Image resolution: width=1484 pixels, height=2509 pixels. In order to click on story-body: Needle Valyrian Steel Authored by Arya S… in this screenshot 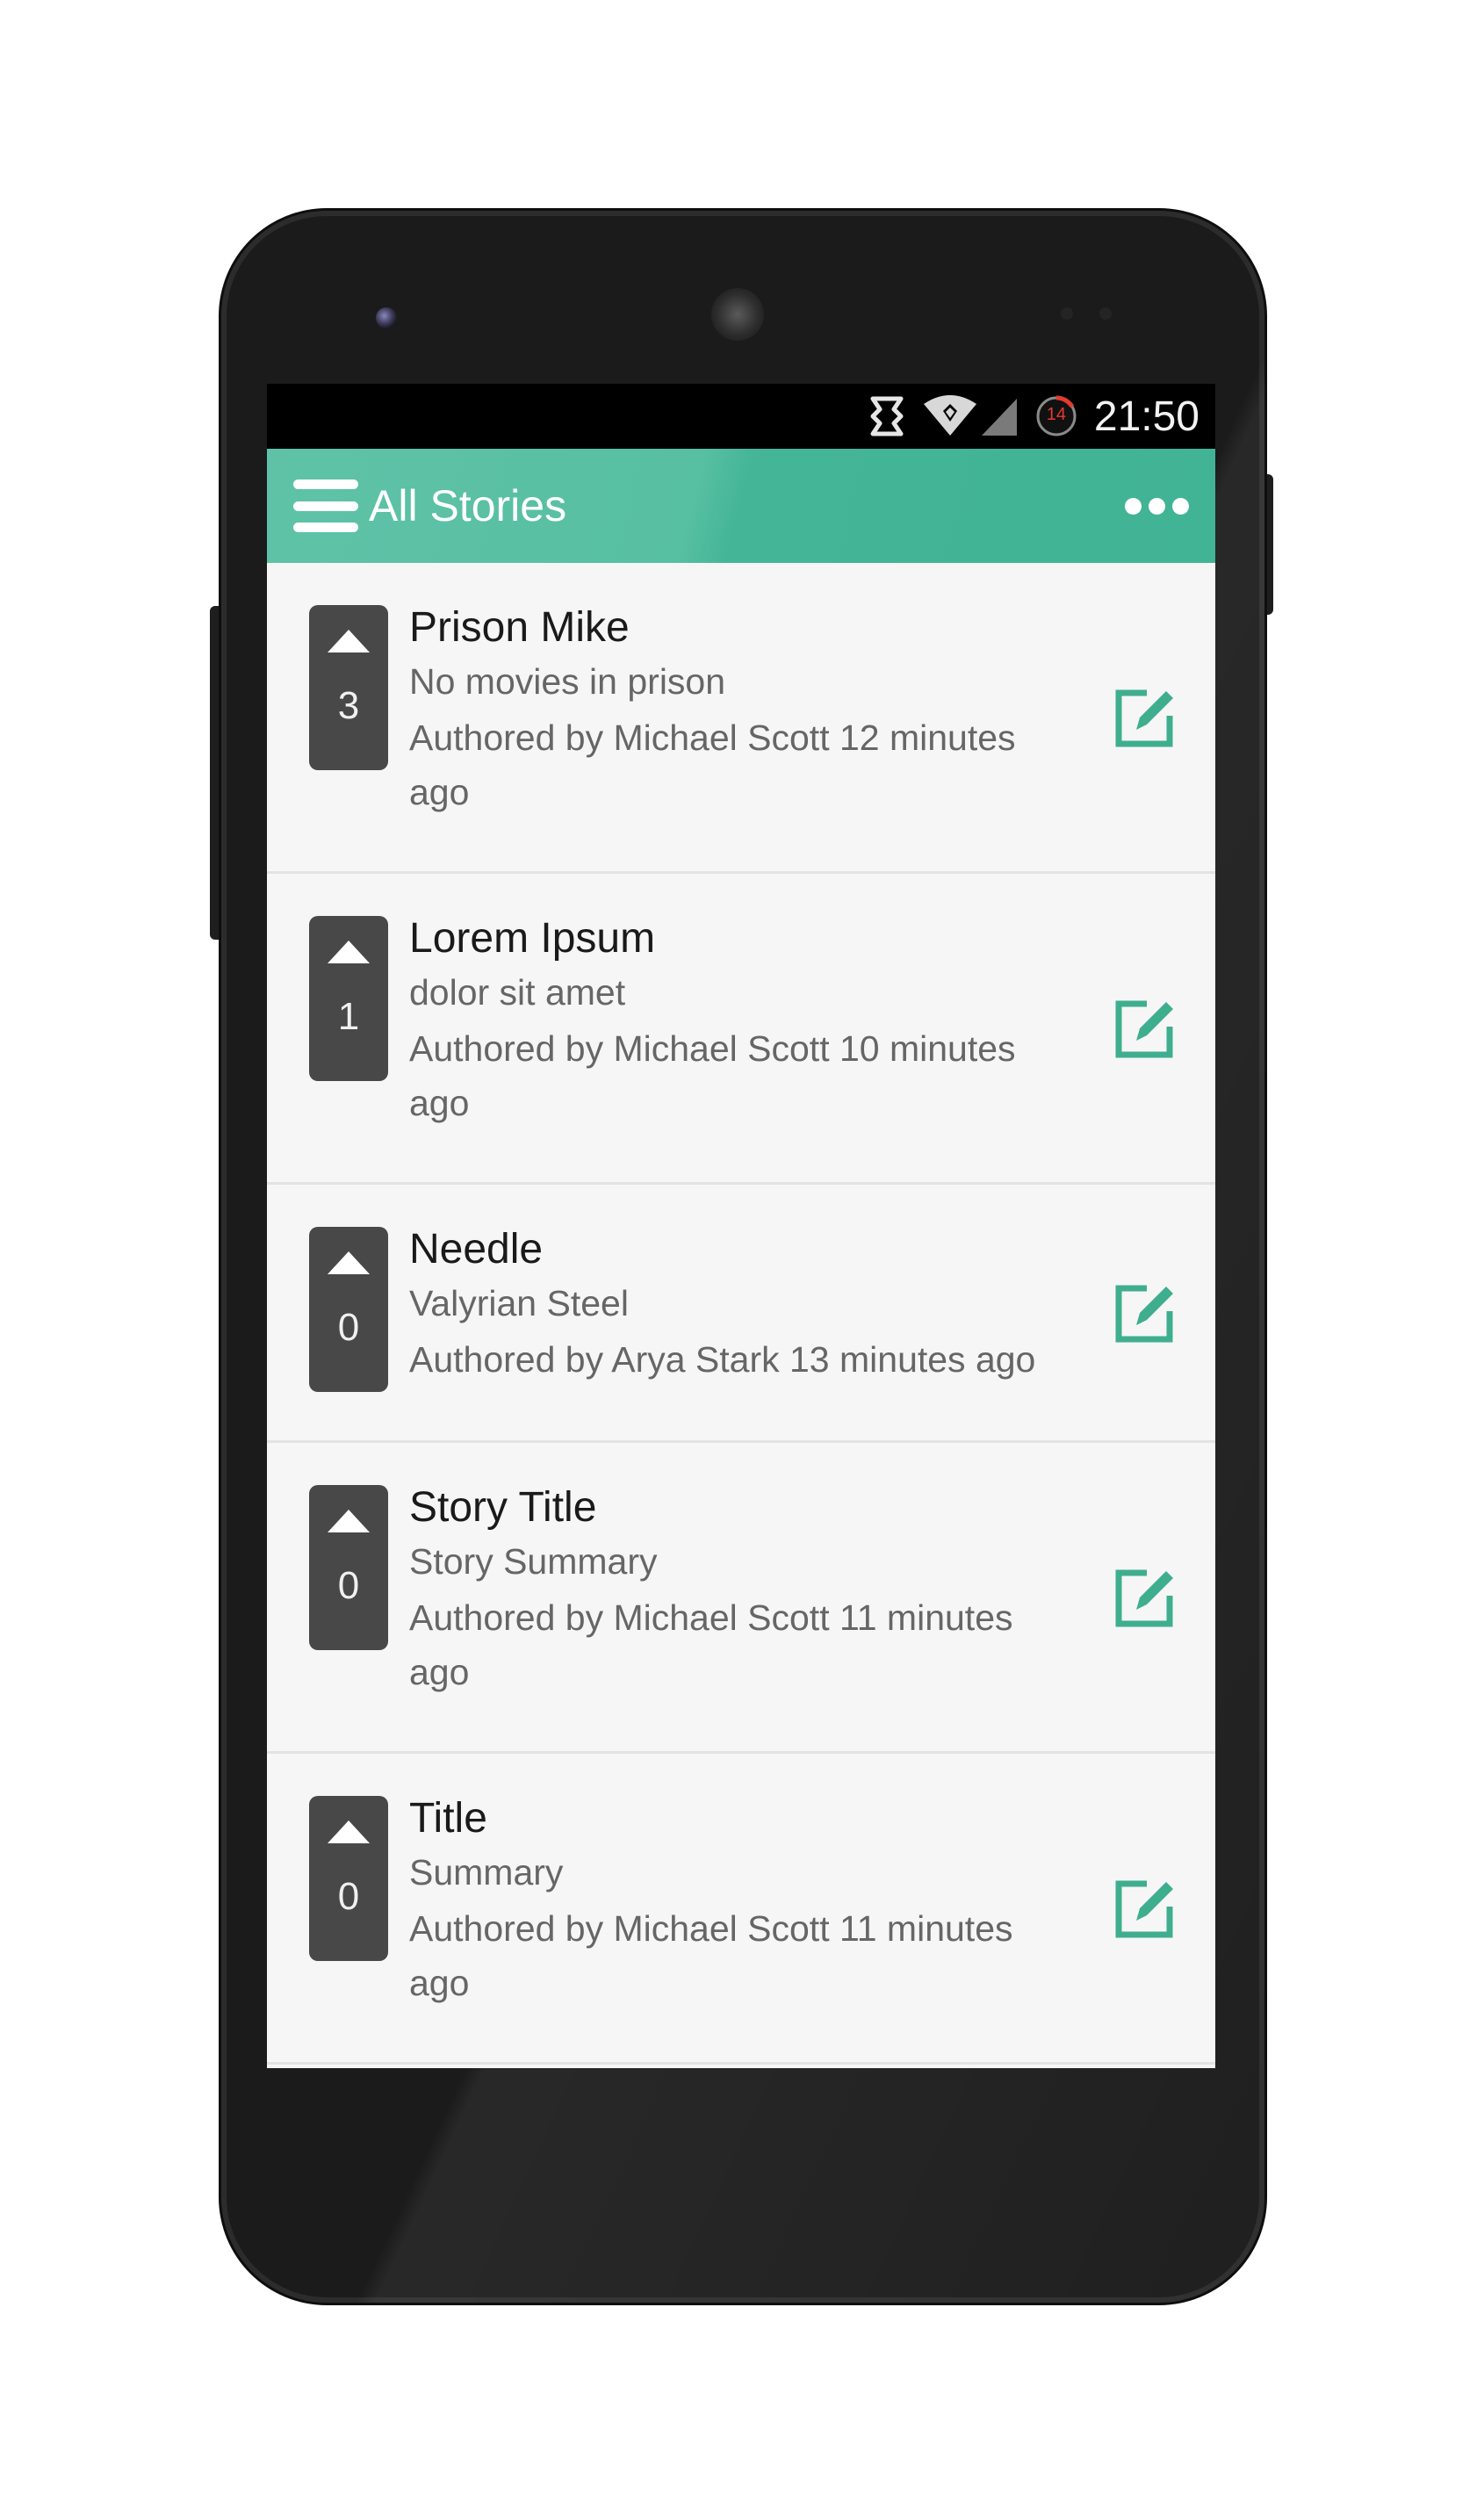, I will do `click(759, 1305)`.